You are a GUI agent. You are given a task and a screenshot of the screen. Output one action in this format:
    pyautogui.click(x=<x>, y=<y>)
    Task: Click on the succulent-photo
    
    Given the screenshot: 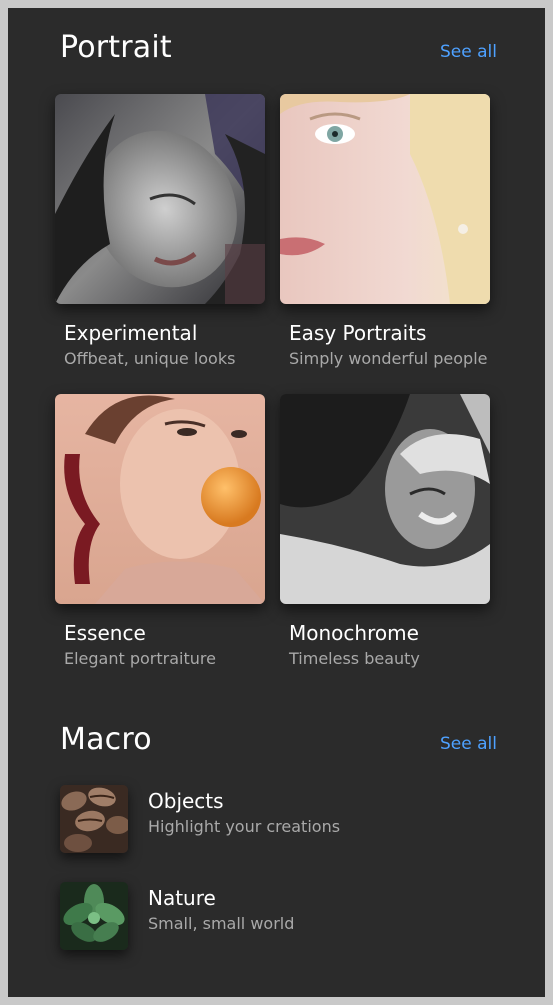 What is the action you would take?
    pyautogui.click(x=94, y=916)
    